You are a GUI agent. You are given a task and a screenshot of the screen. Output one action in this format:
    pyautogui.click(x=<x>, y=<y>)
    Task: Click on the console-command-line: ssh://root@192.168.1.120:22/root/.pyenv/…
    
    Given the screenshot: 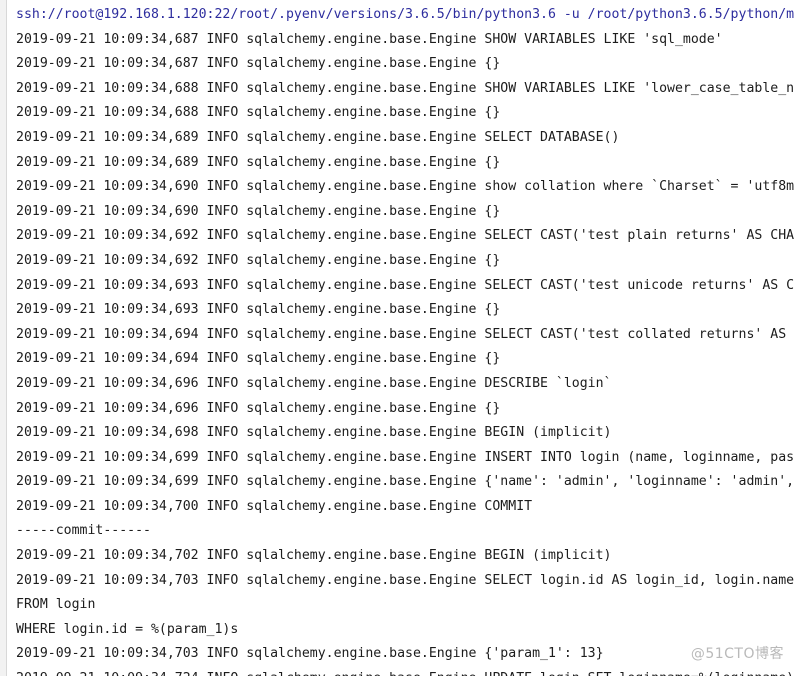 What is the action you would take?
    pyautogui.click(x=405, y=14)
    